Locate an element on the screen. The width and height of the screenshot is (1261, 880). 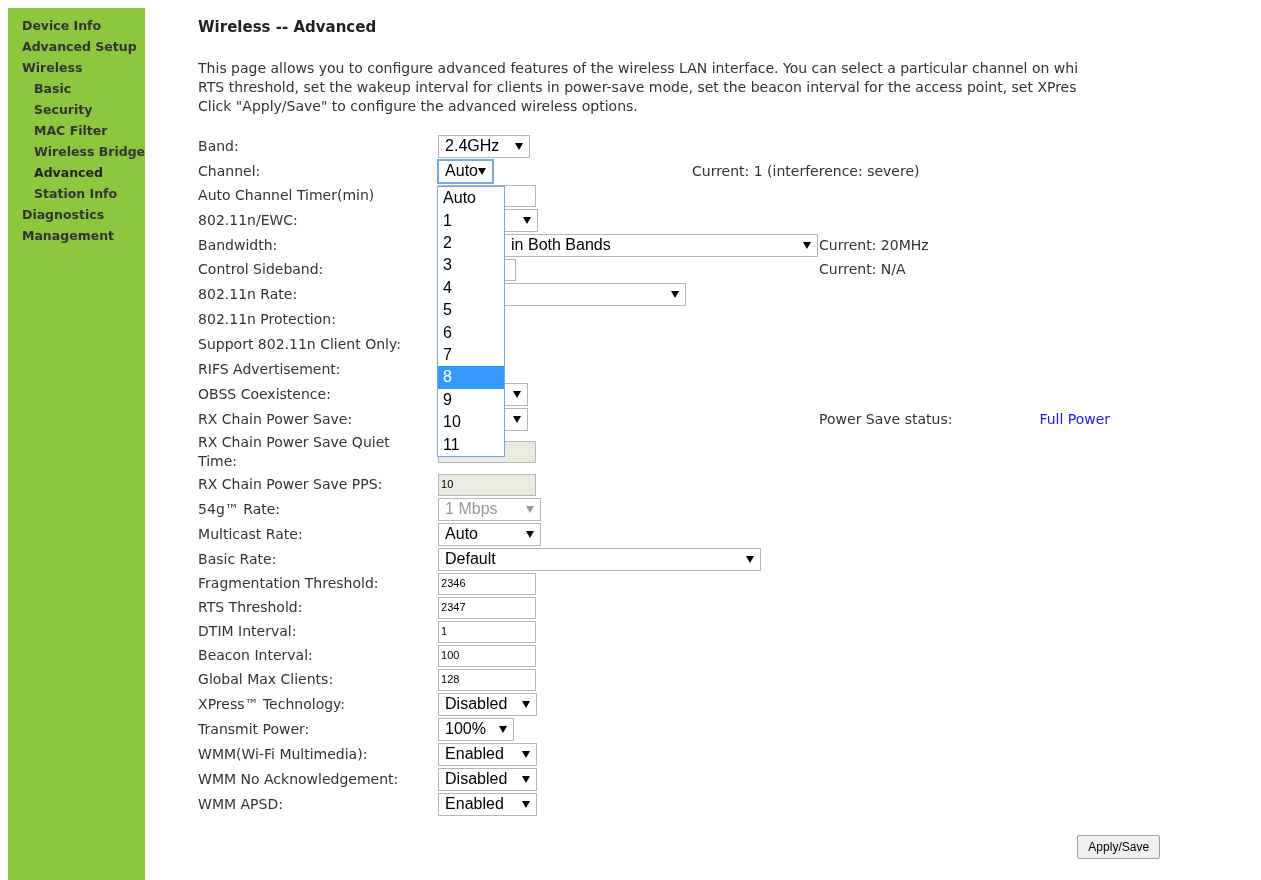
field-label: Transmit Power: is located at coordinates (254, 729).